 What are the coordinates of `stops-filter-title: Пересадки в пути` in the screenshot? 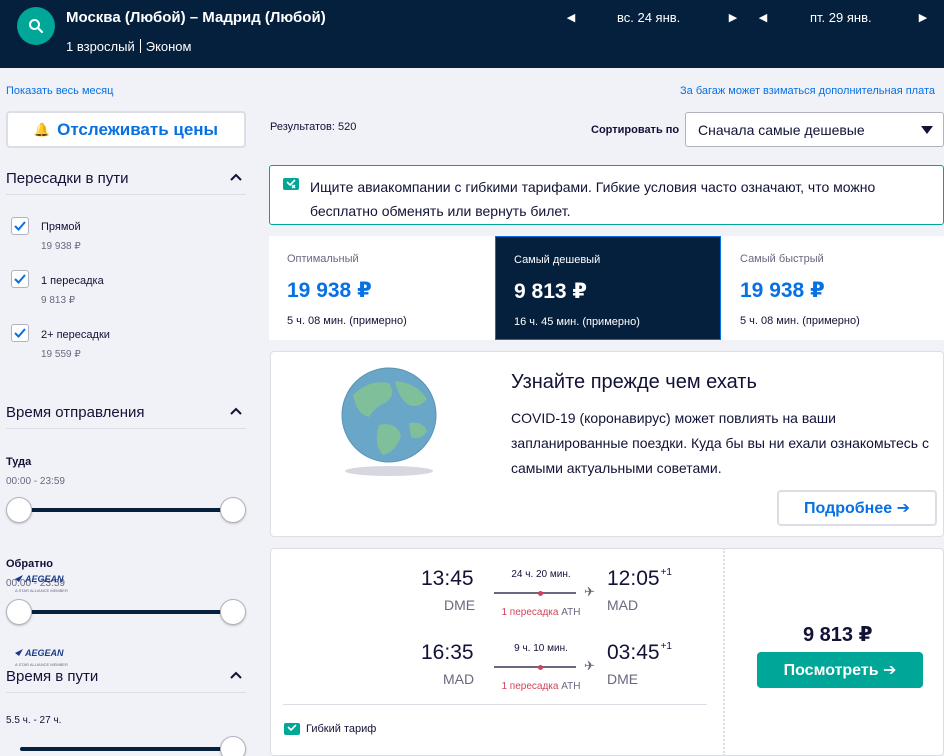 It's located at (67, 178).